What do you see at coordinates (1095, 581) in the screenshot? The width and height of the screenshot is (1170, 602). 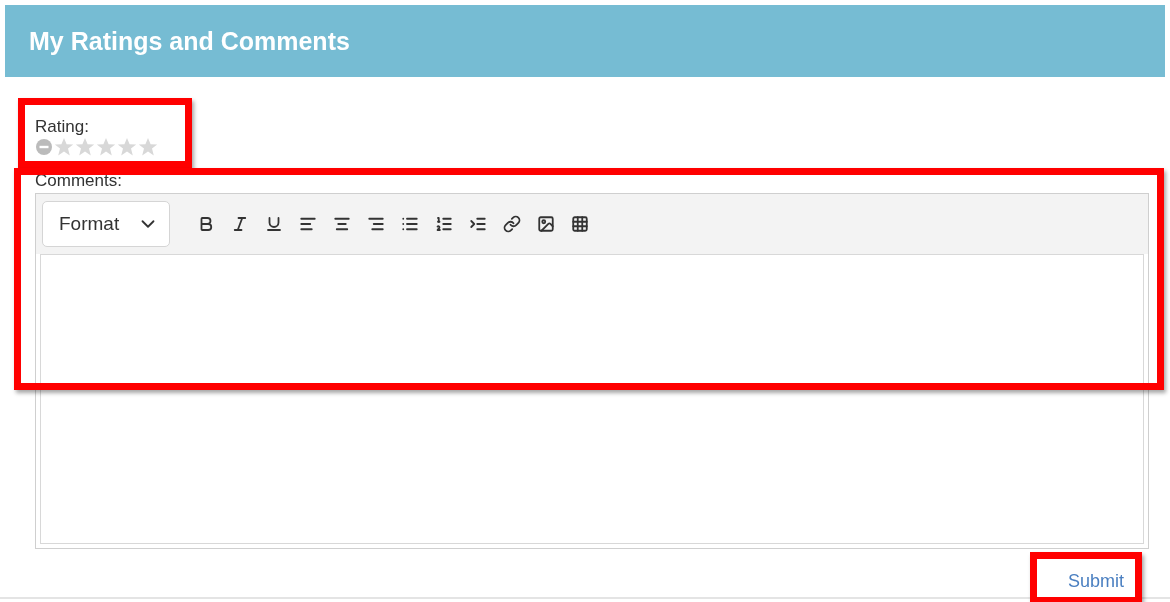 I see `submit-link: Submit` at bounding box center [1095, 581].